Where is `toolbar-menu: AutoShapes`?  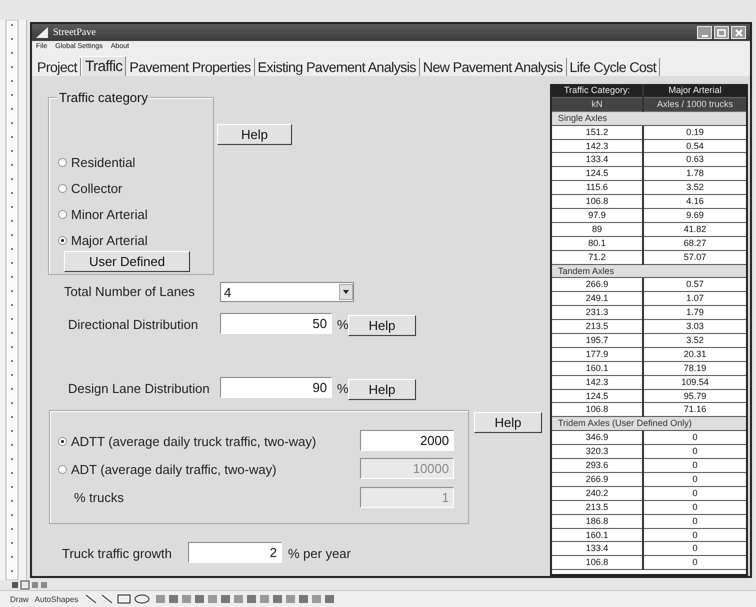
toolbar-menu: AutoShapes is located at coordinates (56, 599).